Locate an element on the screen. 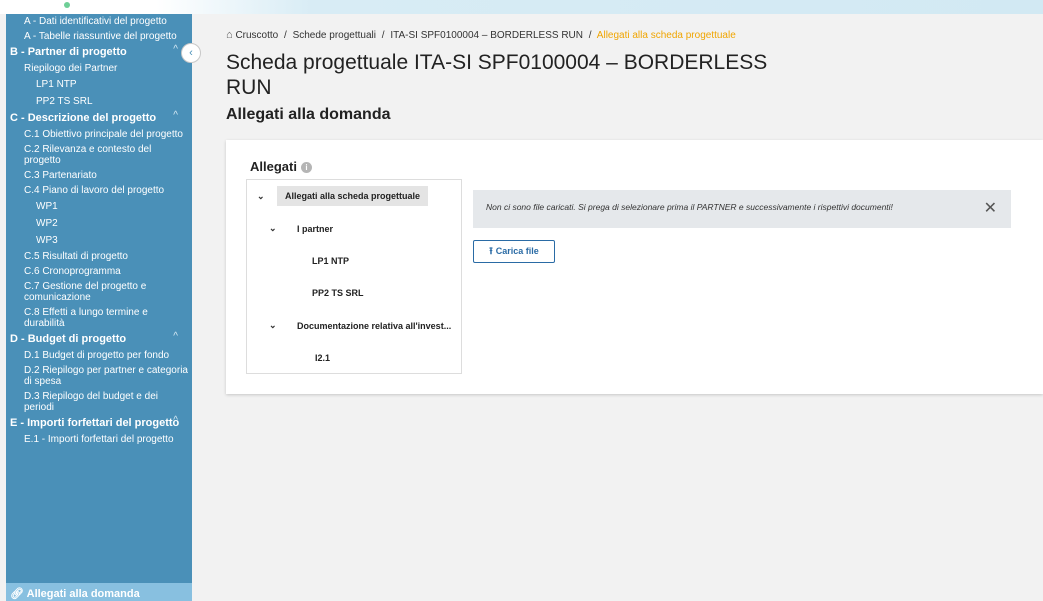 This screenshot has width=1043, height=601. sidebar-item-label: D.1 Budget di progetto per fondo is located at coordinates (97, 355).